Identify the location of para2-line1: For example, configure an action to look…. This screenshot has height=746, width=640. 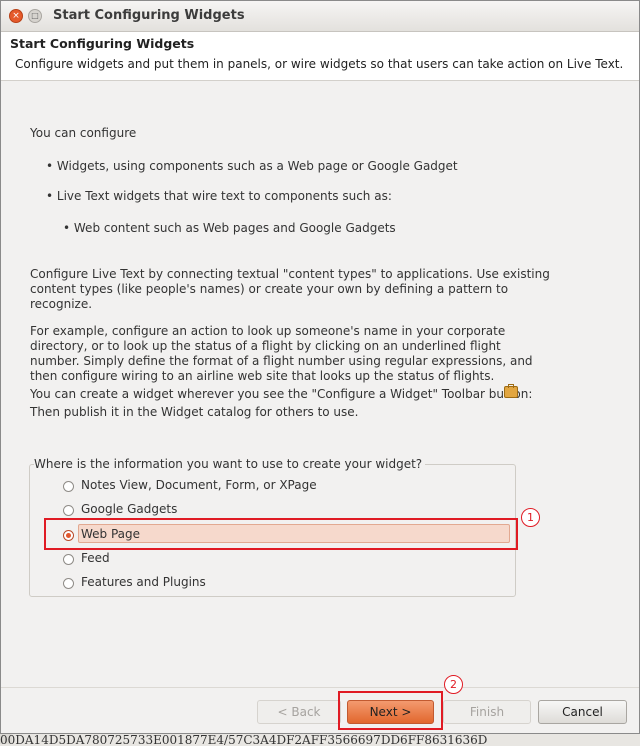
(268, 331).